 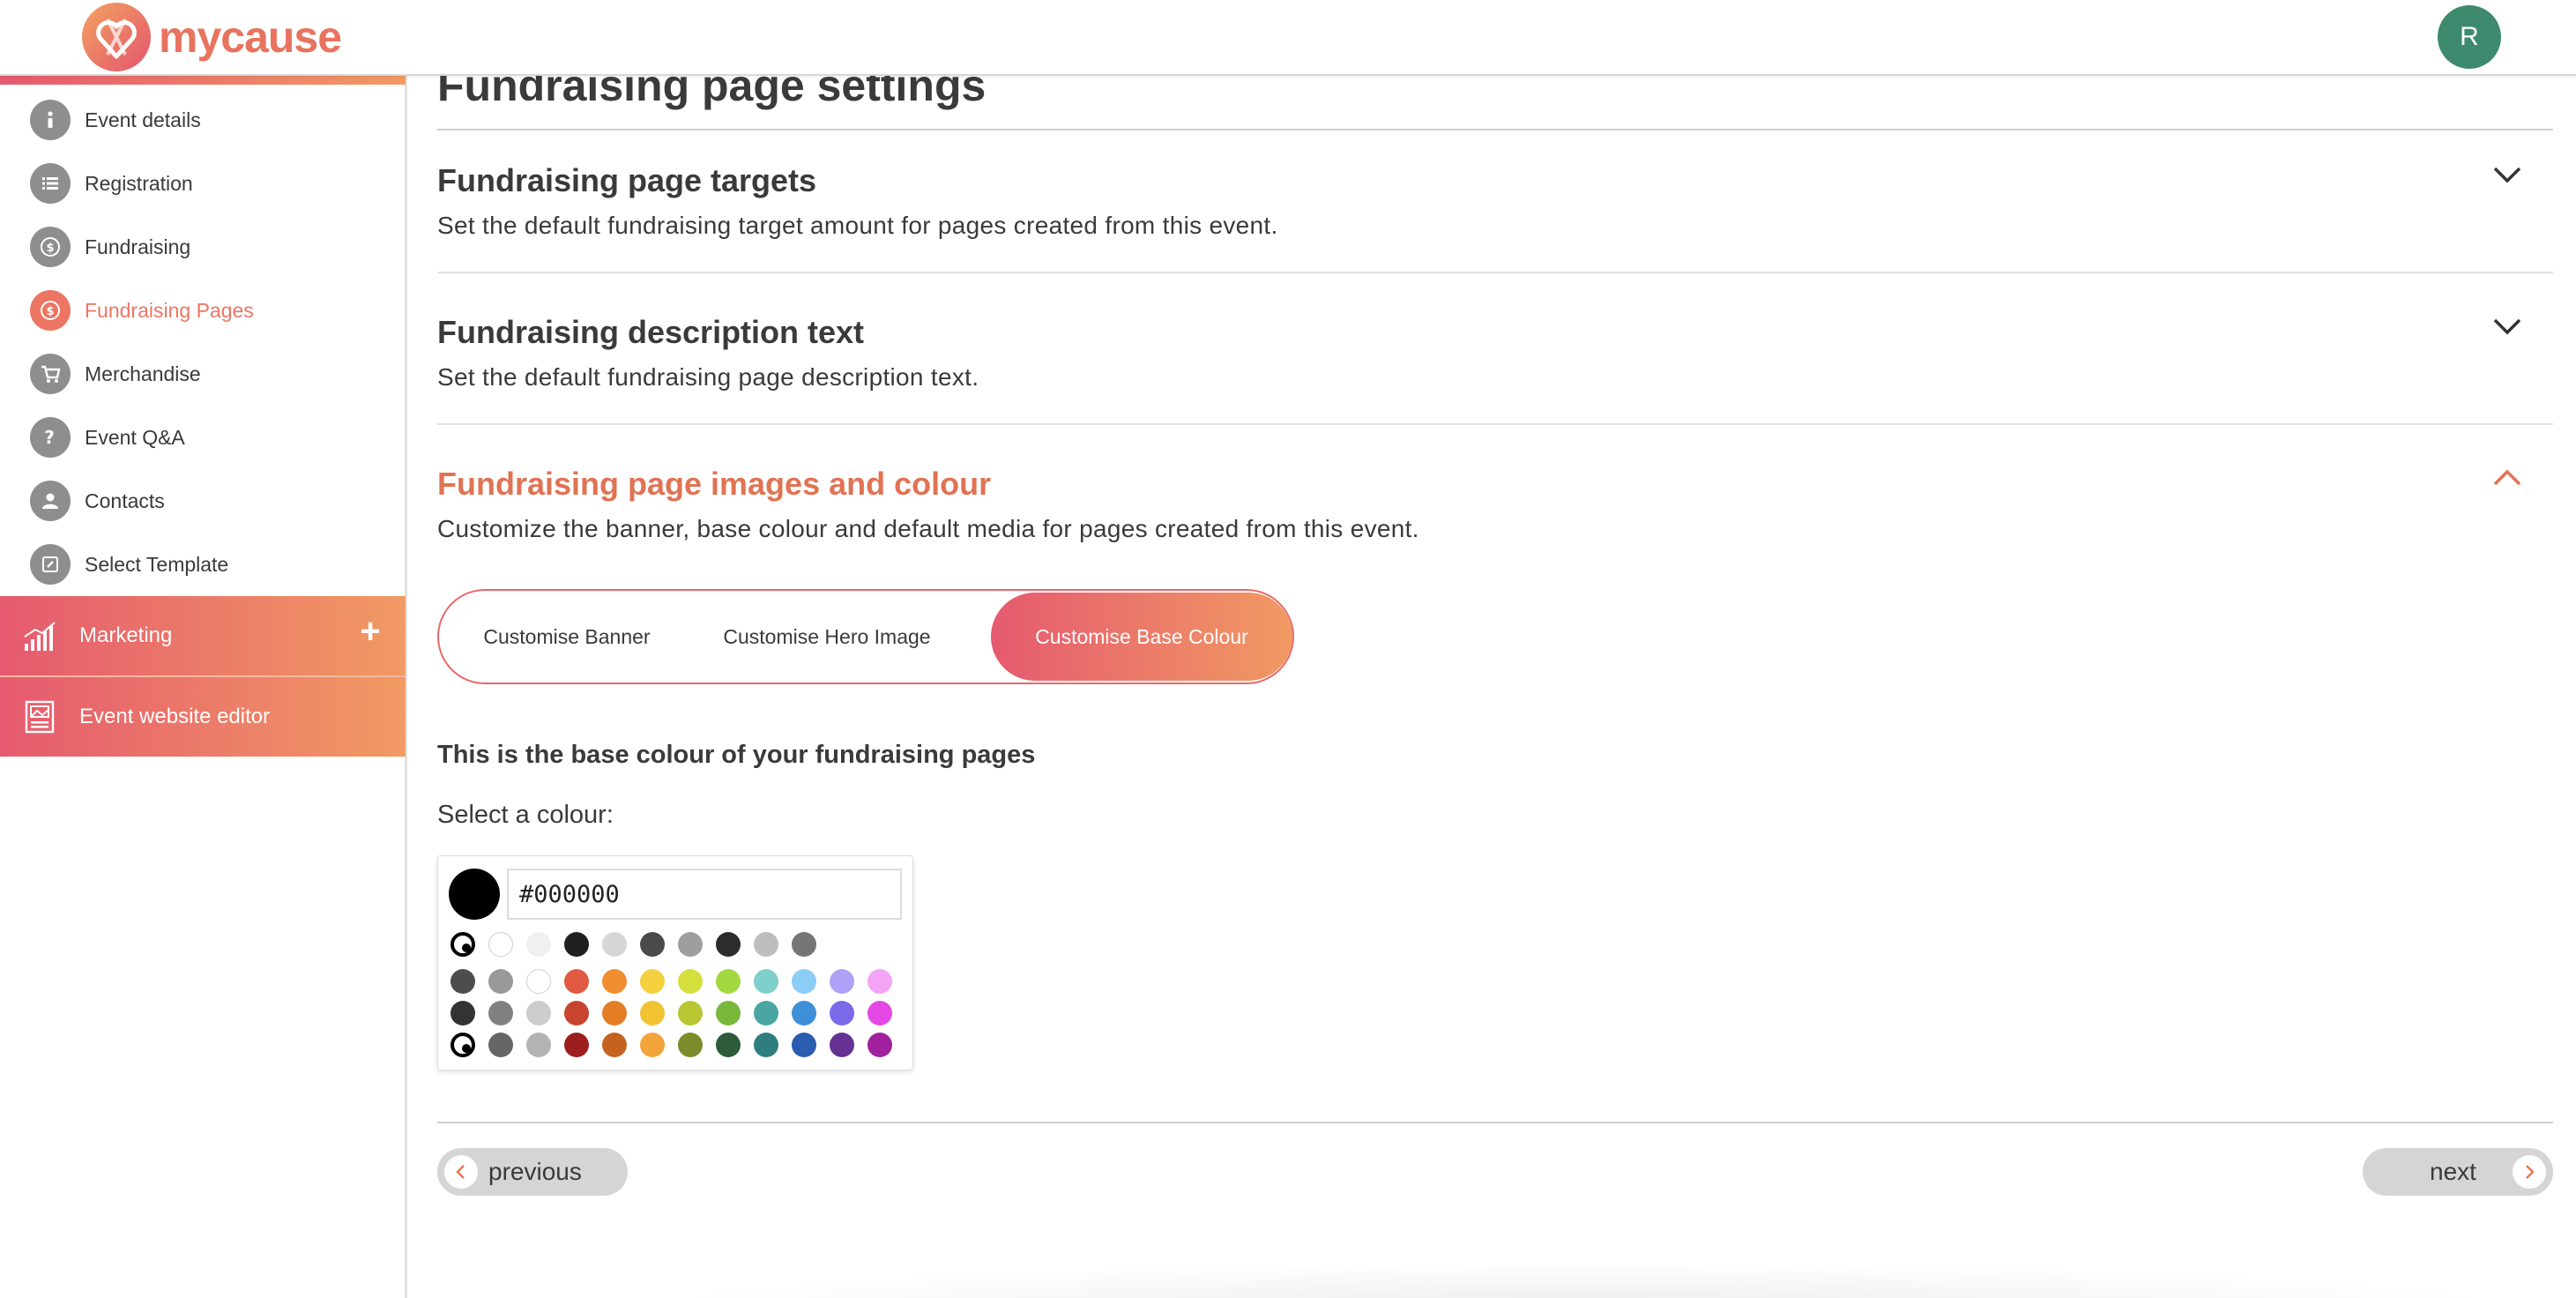 What do you see at coordinates (203, 120) in the screenshot?
I see `sidebar-item-event-details: Event details` at bounding box center [203, 120].